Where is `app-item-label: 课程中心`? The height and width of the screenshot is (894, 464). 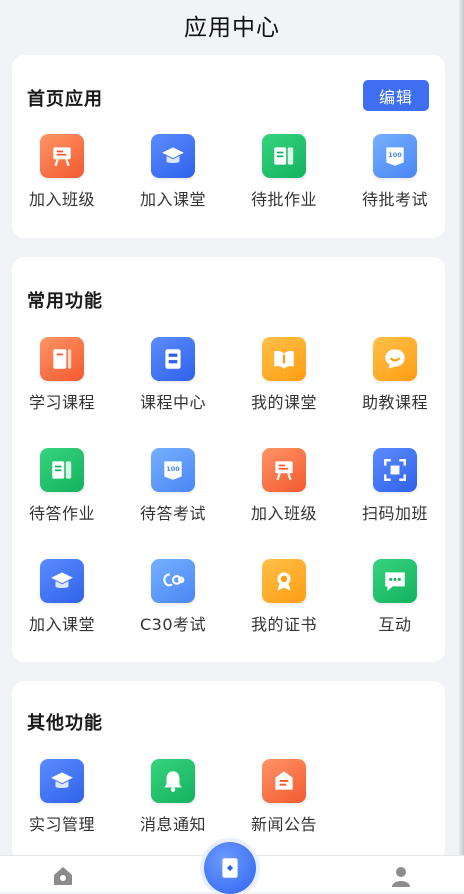
app-item-label: 课程中心 is located at coordinates (172, 402).